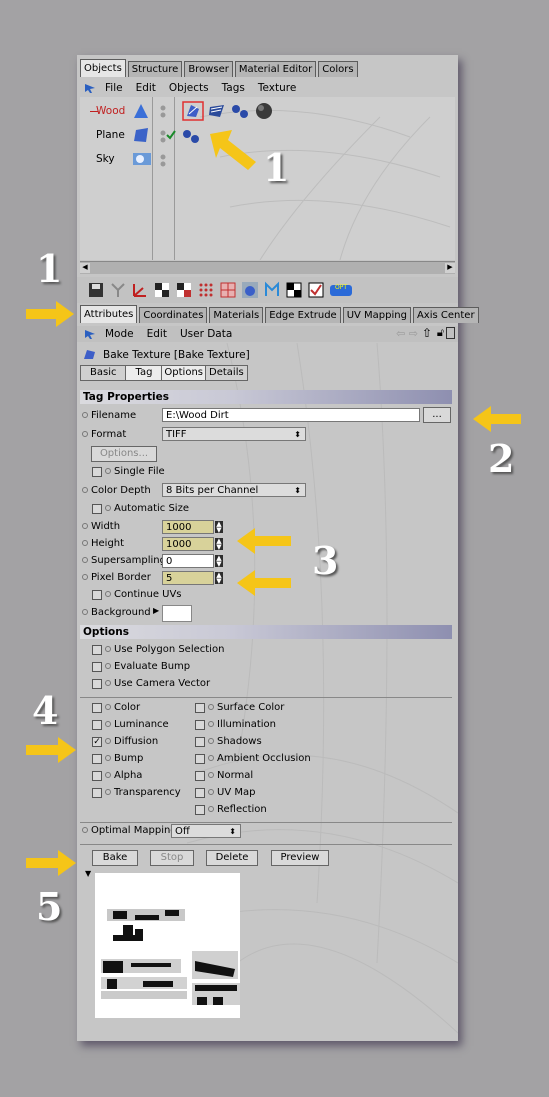  I want to click on color-checkbox, so click(97, 708).